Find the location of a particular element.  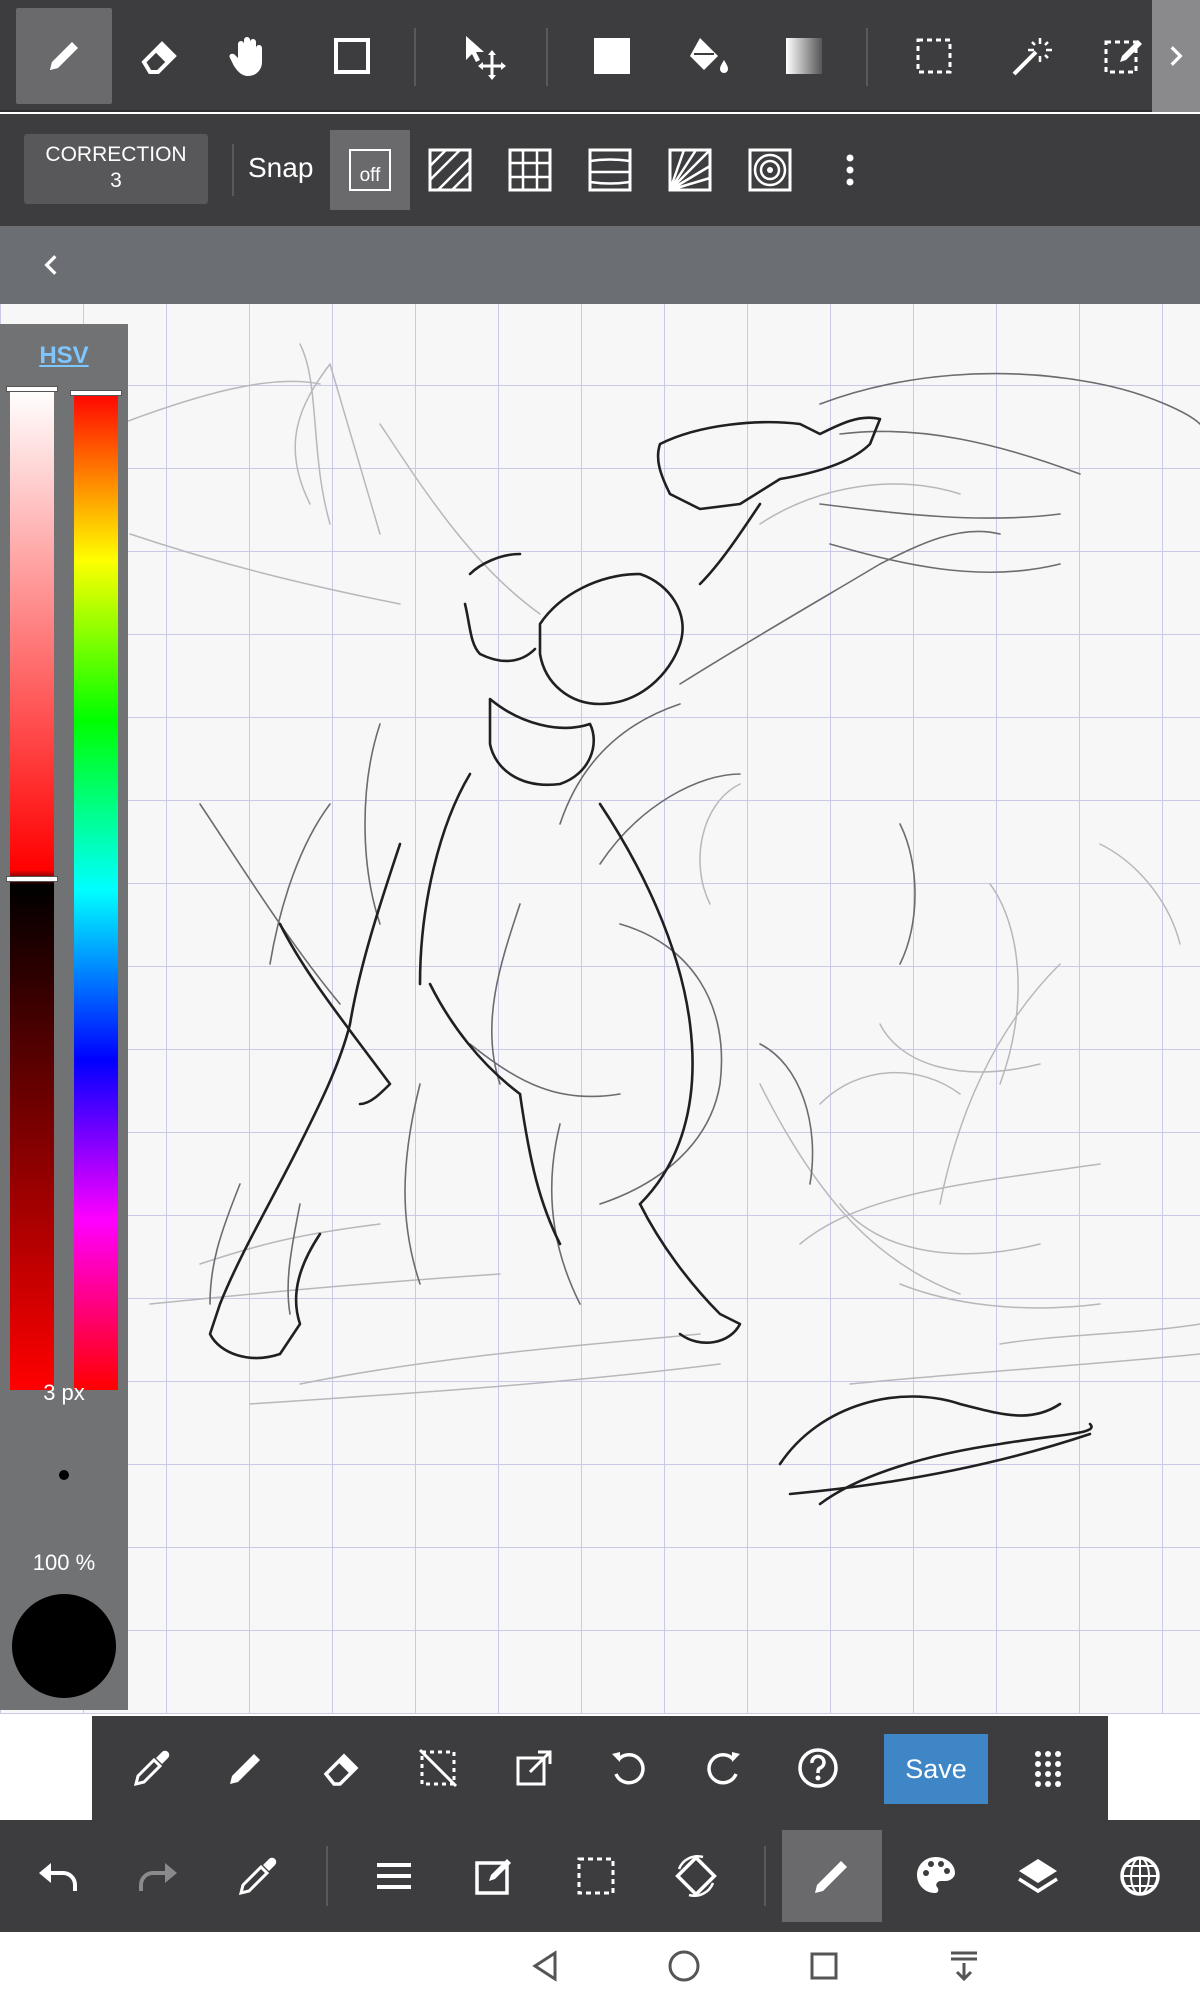

color-panel: HSV 3 px 100 % is located at coordinates (64, 1017).